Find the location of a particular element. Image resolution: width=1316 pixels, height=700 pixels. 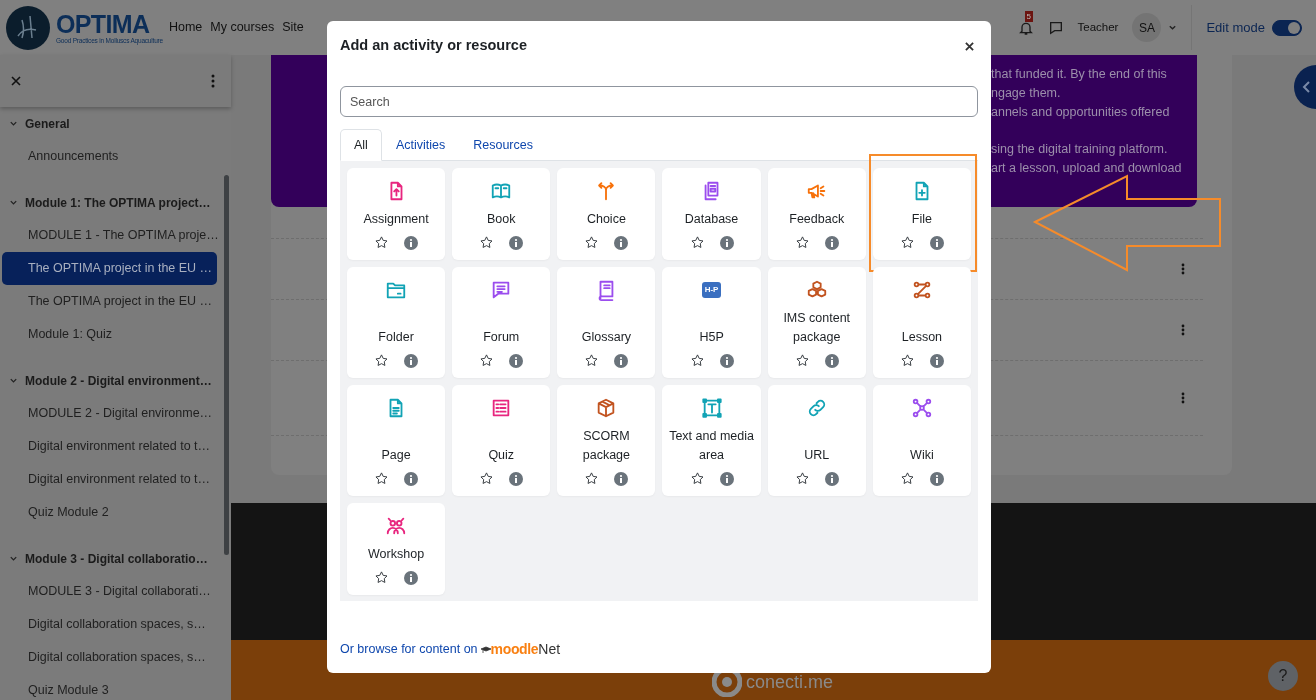

activity-card: IMS content package is located at coordinates (816, 322).